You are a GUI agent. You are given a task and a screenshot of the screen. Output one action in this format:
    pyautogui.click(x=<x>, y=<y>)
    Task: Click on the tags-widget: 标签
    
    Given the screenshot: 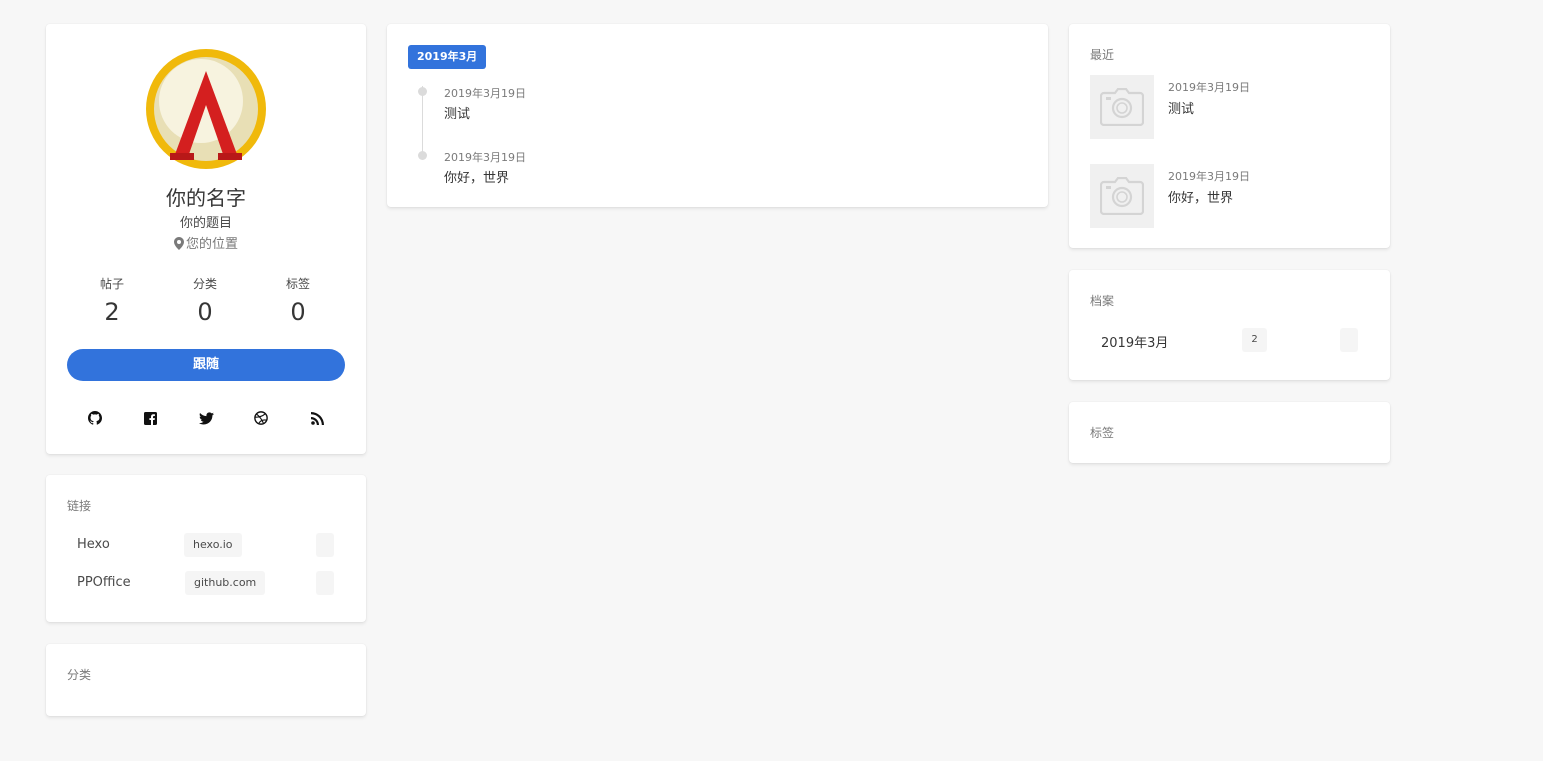 What is the action you would take?
    pyautogui.click(x=1229, y=432)
    